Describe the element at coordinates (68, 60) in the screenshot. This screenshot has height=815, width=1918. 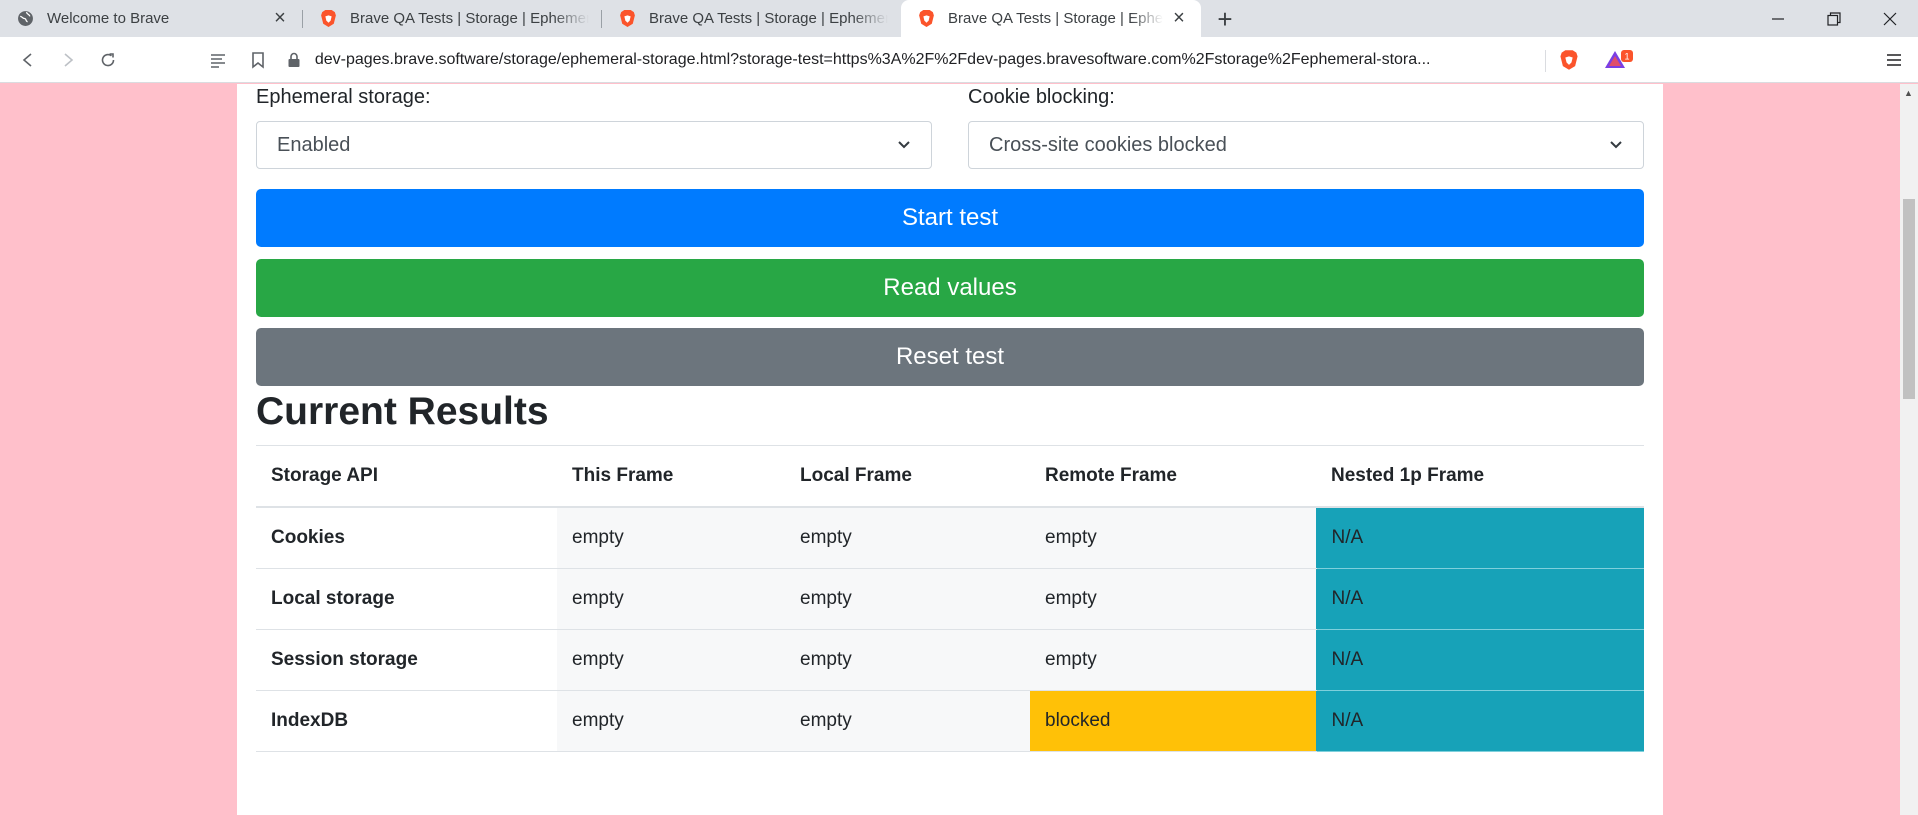
I see `forward-icon` at that location.